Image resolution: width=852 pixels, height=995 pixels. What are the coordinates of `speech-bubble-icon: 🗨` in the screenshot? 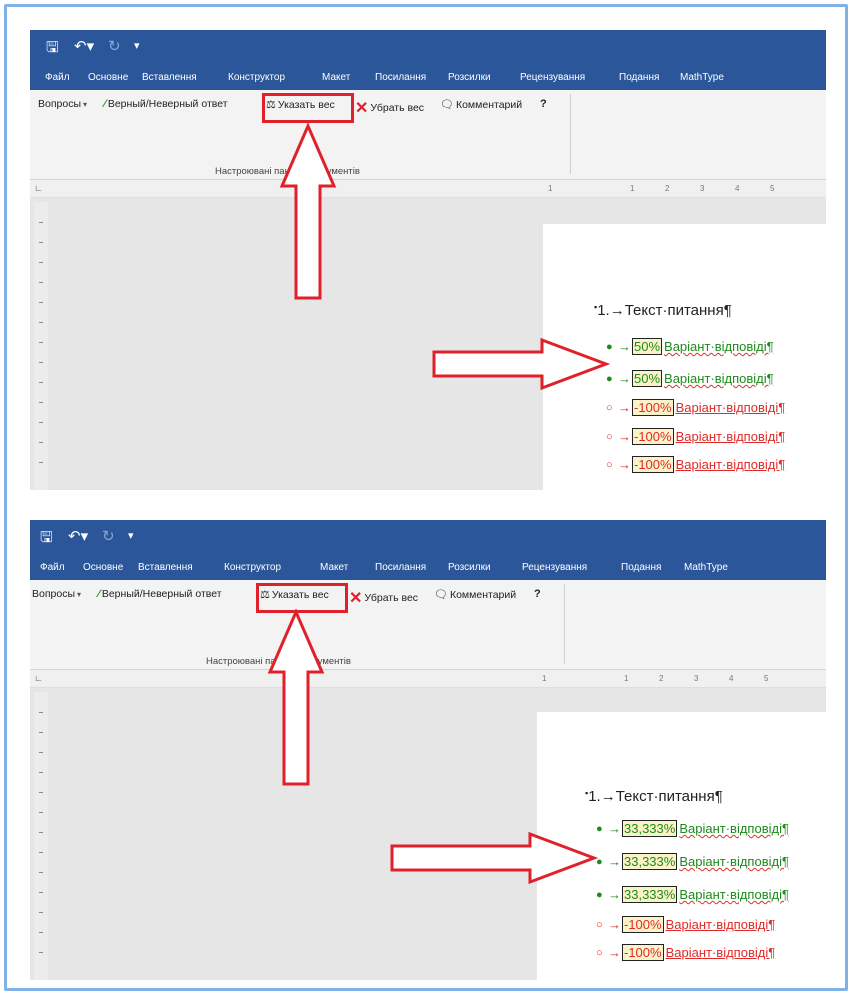 It's located at (441, 595).